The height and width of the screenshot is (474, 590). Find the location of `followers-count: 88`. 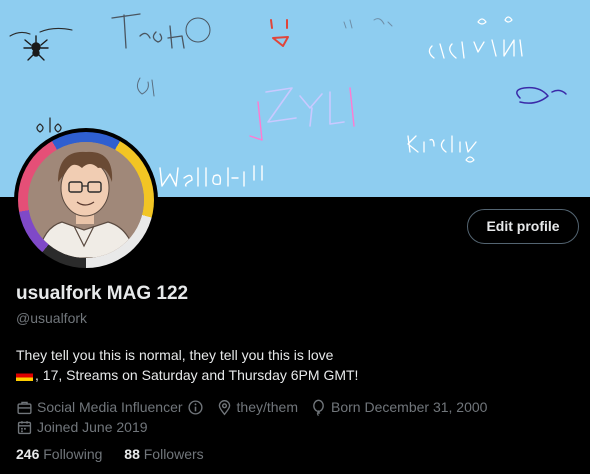

followers-count: 88 is located at coordinates (132, 454).